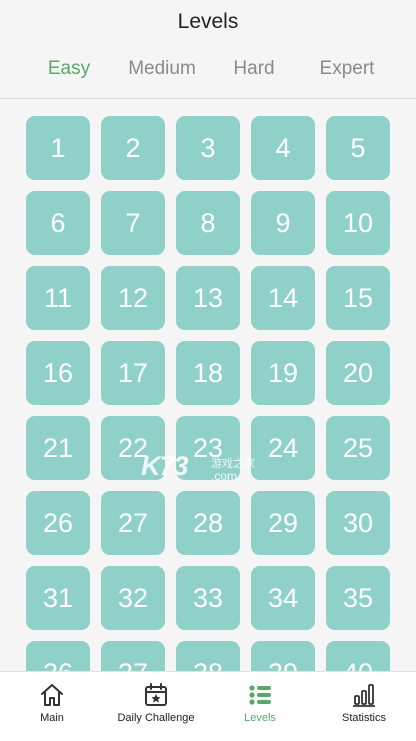 The height and width of the screenshot is (741, 416). What do you see at coordinates (133, 656) in the screenshot?
I see `level-tile: 37` at bounding box center [133, 656].